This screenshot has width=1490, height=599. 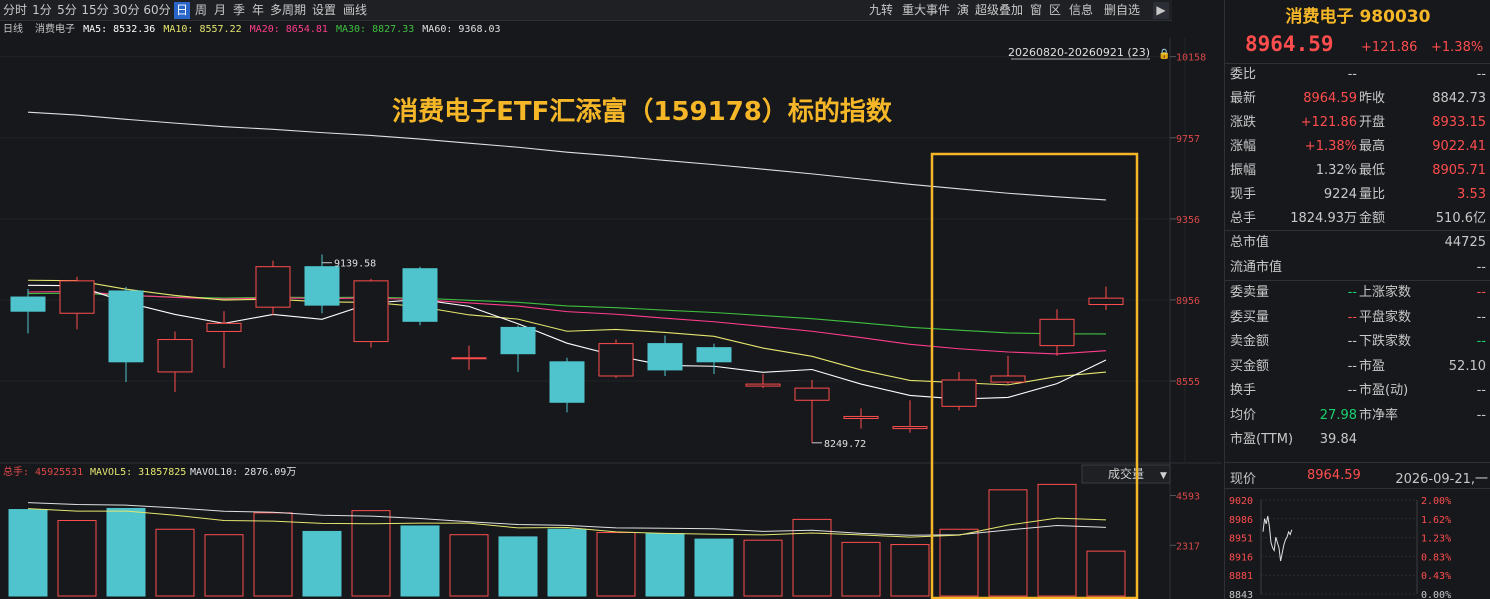 What do you see at coordinates (288, 10) in the screenshot?
I see `period-tab-11: 多周期` at bounding box center [288, 10].